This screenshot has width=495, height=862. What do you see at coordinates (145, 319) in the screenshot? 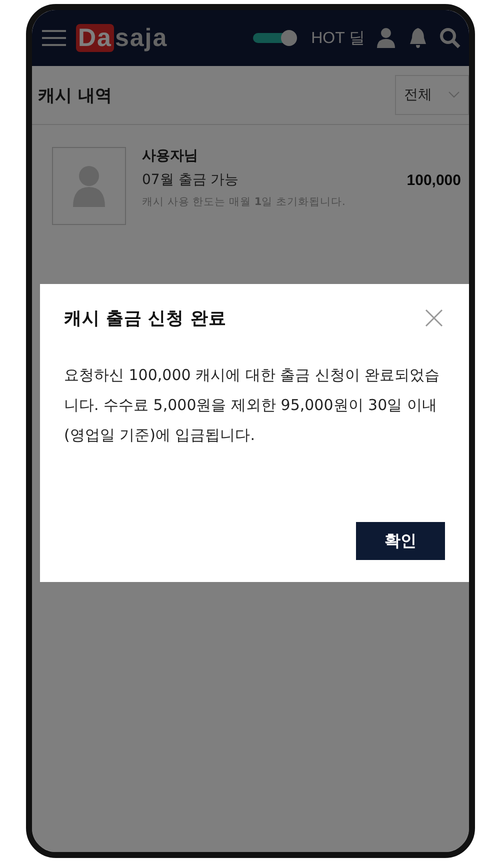
I see `dialog-title: 캐시 출금 신청 완료` at bounding box center [145, 319].